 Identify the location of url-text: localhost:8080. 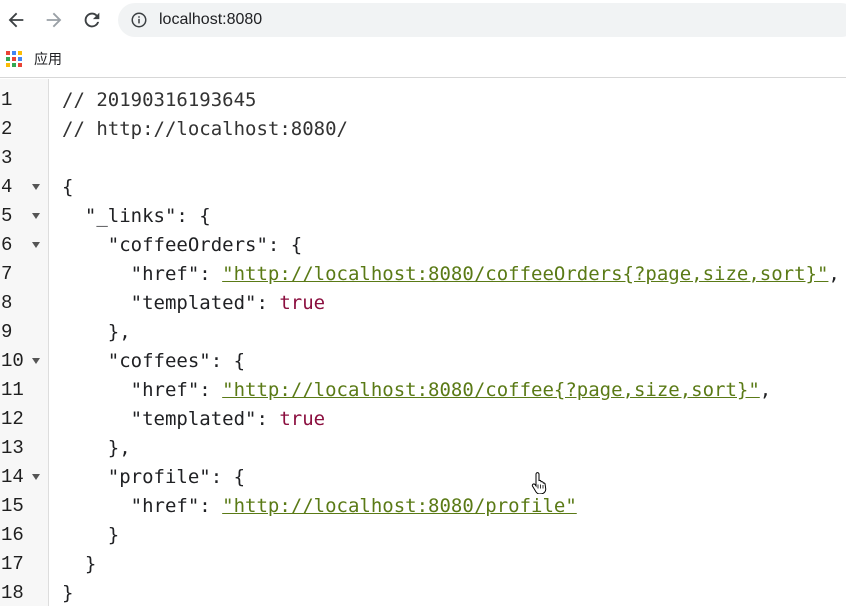
(211, 19).